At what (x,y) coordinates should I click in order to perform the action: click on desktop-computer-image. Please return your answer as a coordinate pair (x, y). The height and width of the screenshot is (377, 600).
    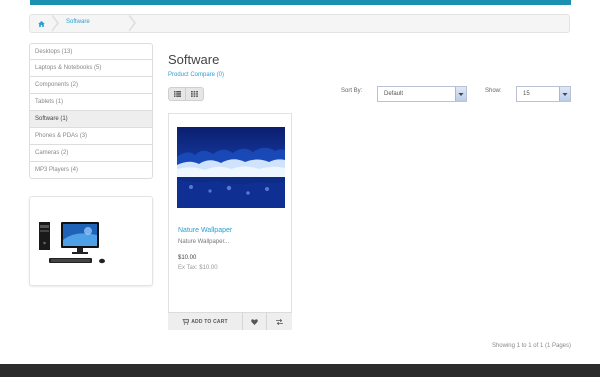
    Looking at the image, I should click on (72, 243).